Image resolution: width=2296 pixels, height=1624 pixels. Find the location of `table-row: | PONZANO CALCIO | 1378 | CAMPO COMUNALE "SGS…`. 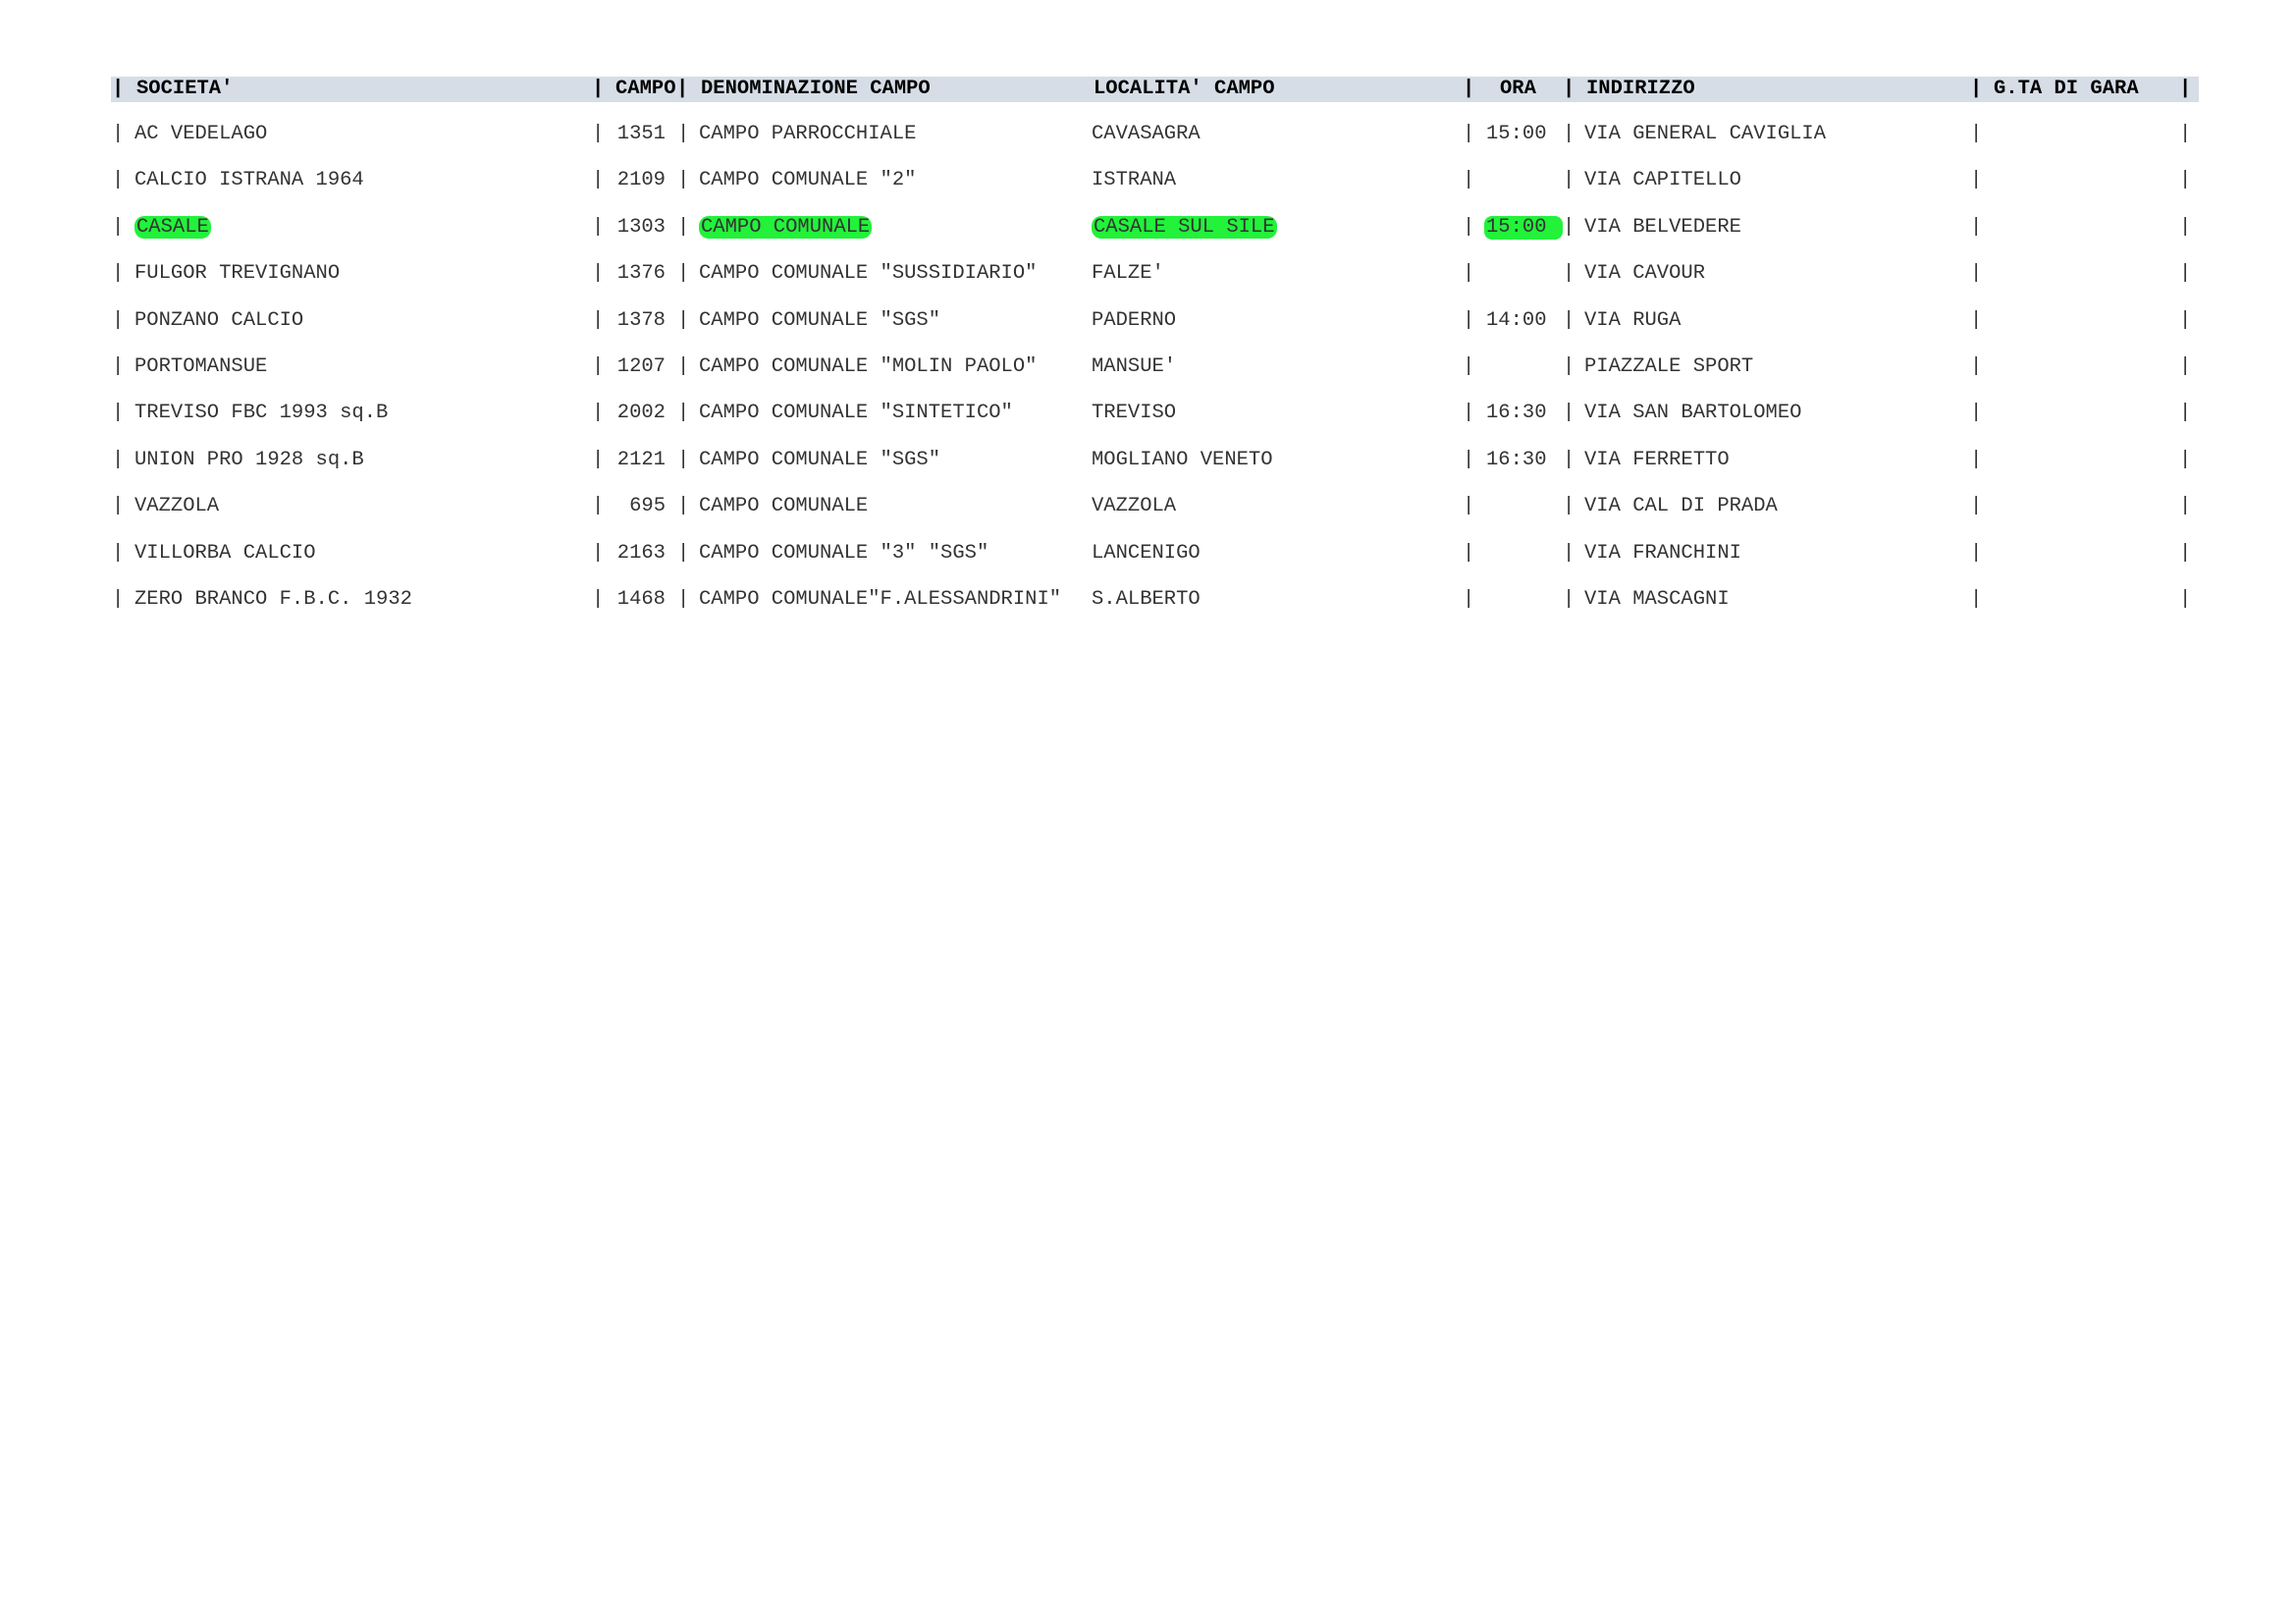

table-row: | PONZANO CALCIO | 1378 | CAMPO COMUNALE "SGS… is located at coordinates (1148, 321).